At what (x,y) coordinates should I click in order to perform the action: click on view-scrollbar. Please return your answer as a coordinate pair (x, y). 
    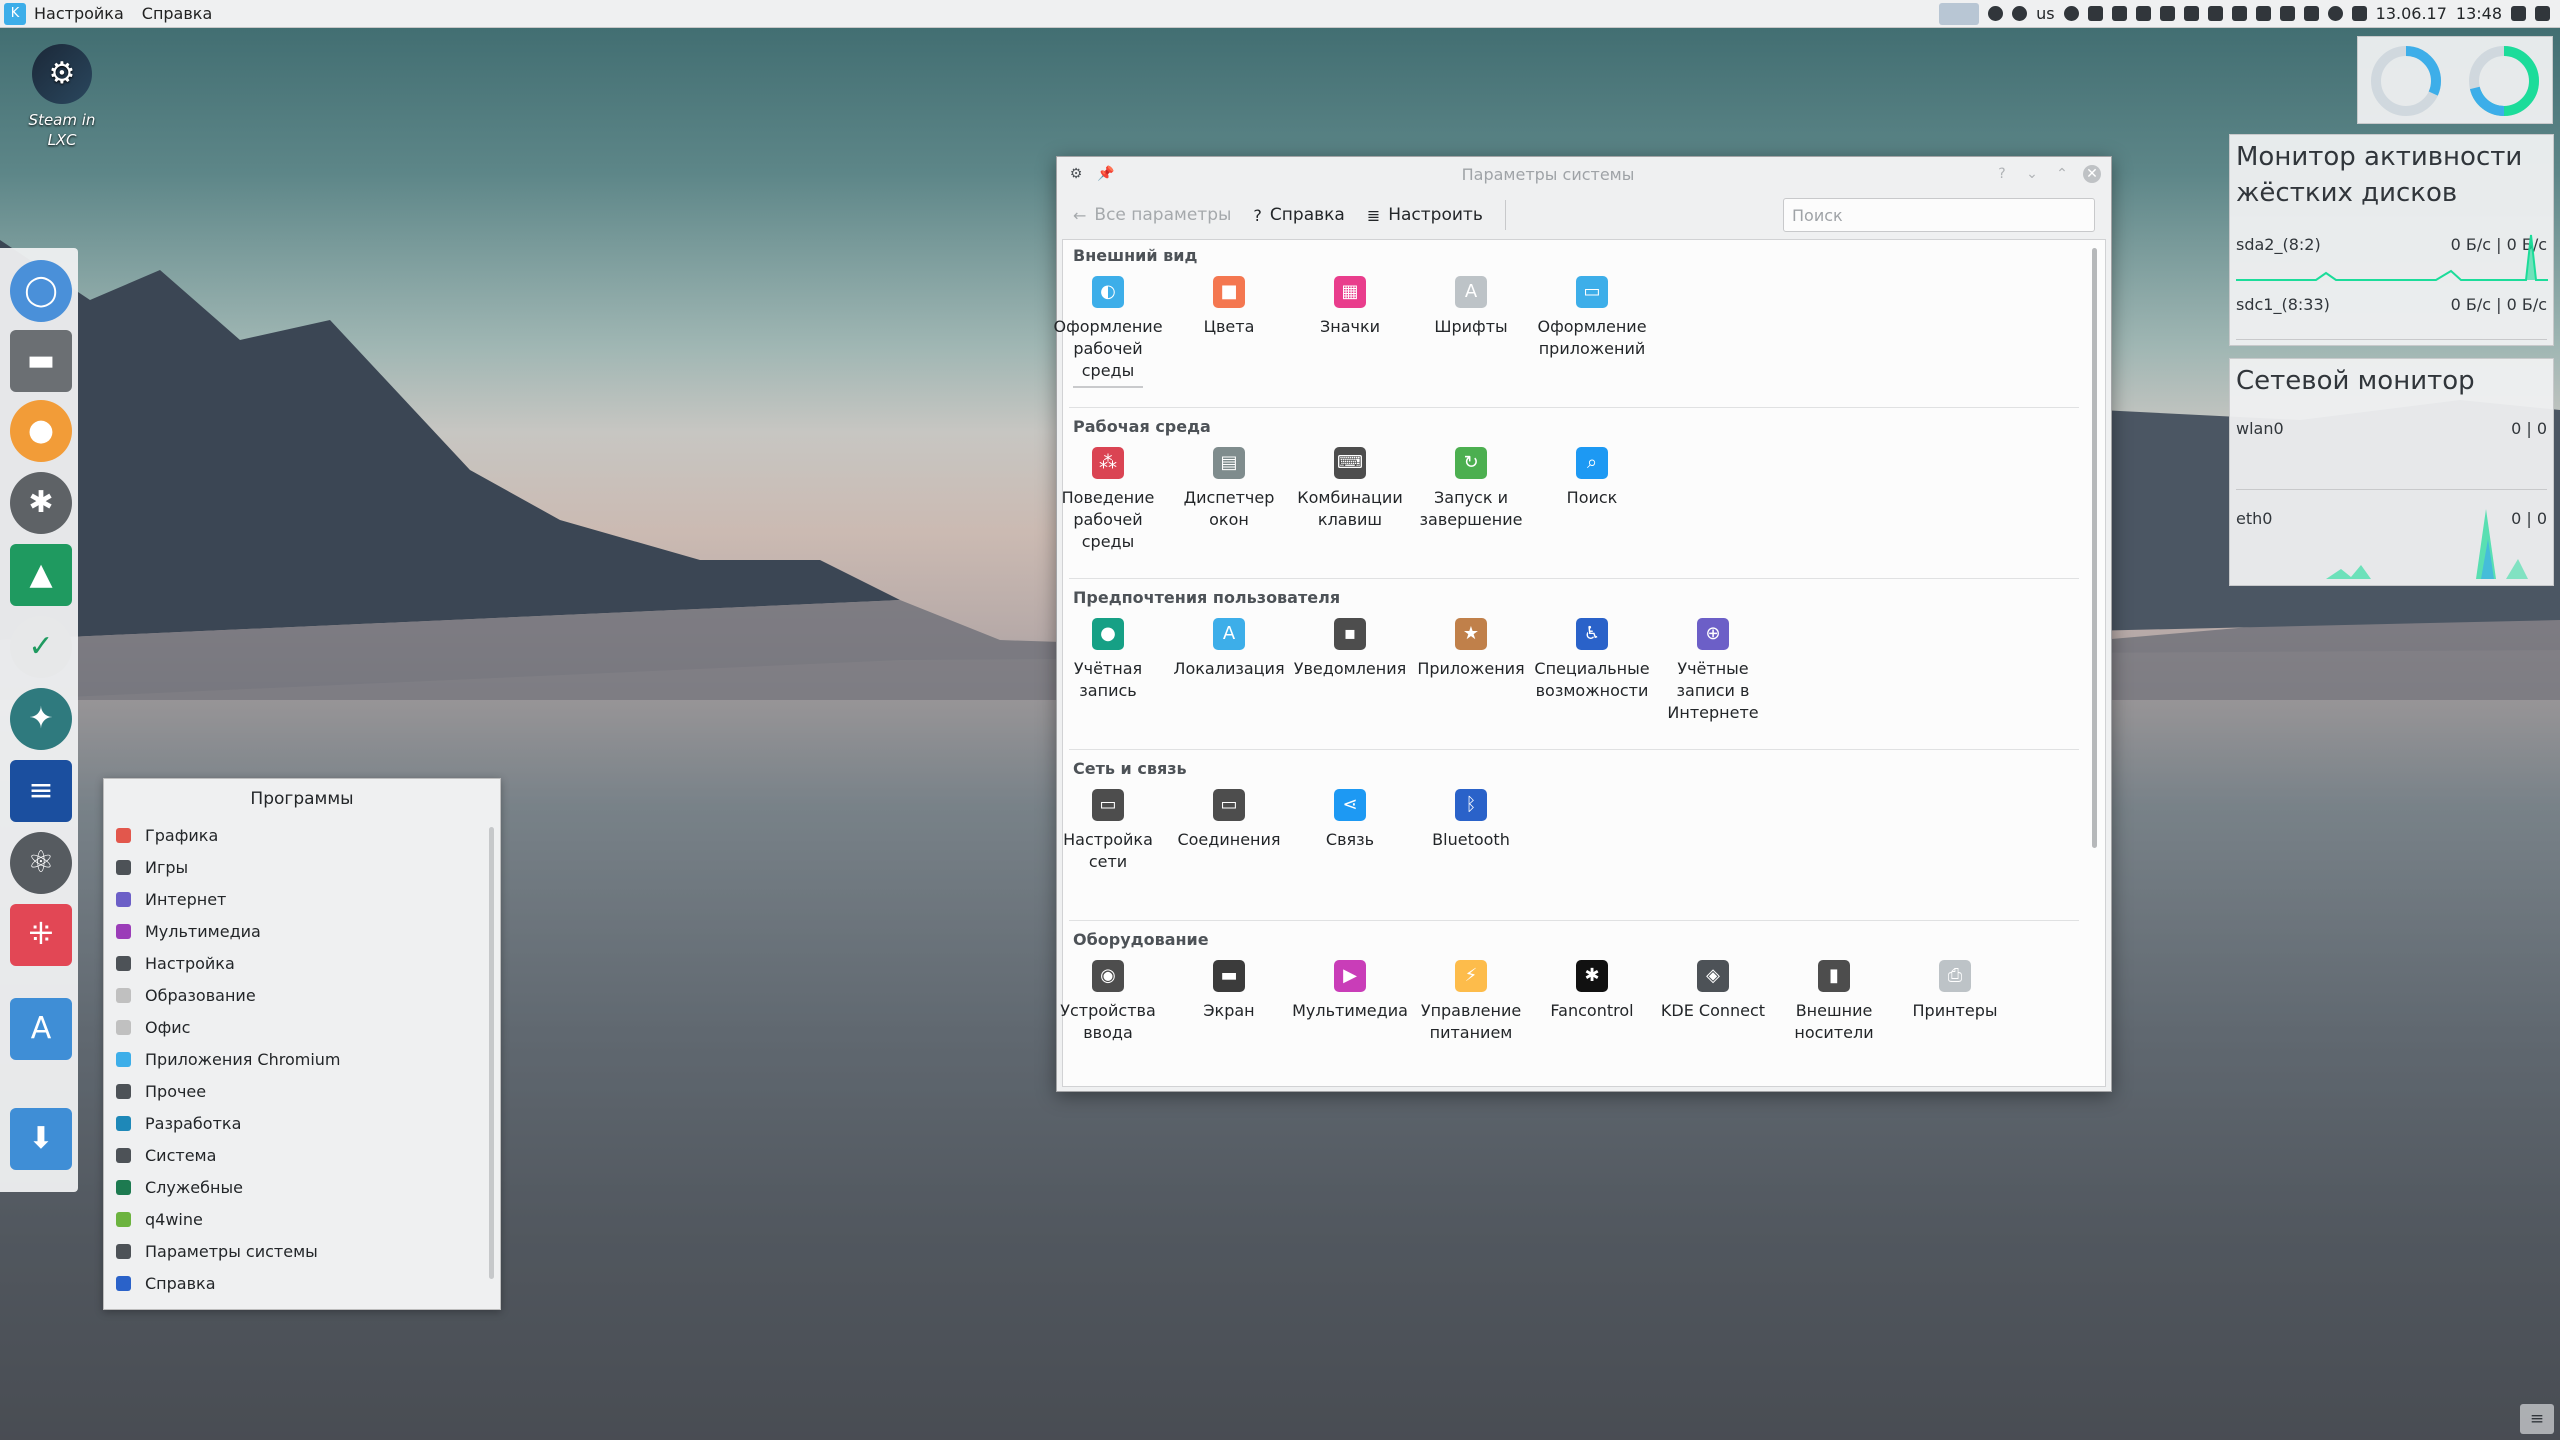
    Looking at the image, I should click on (2094, 548).